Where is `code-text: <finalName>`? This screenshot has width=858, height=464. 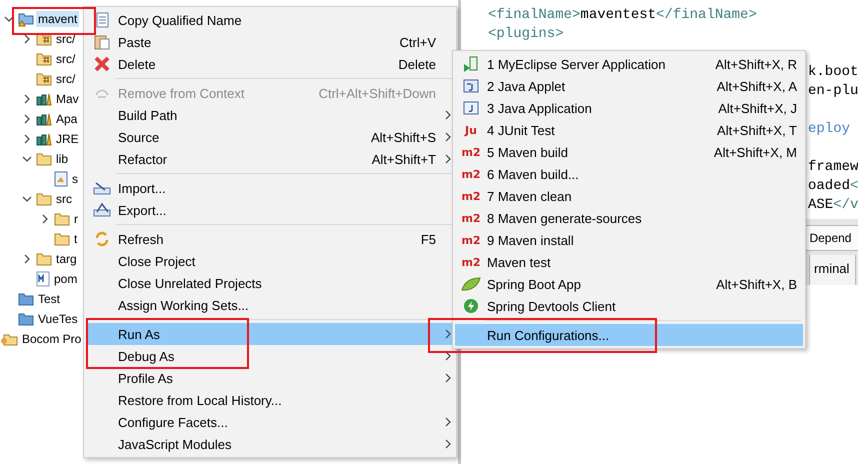 code-text: <finalName> is located at coordinates (534, 15).